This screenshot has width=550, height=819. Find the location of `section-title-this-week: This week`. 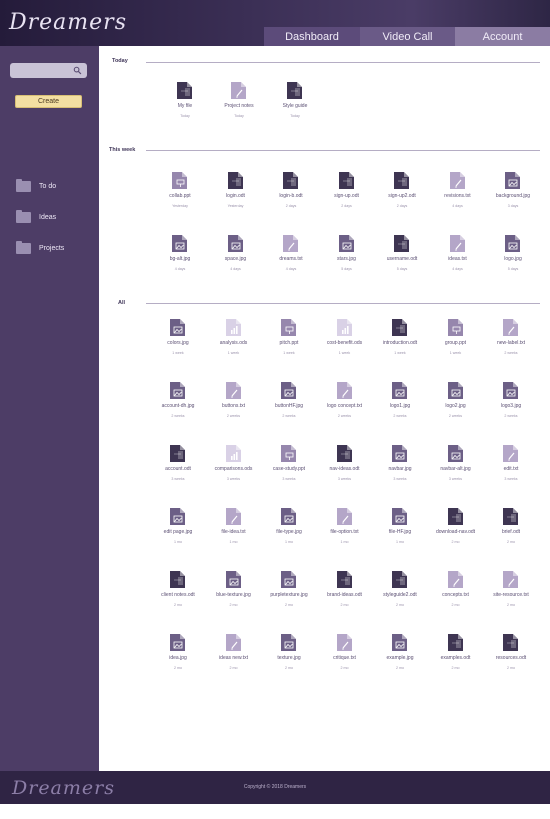

section-title-this-week: This week is located at coordinates (122, 150).